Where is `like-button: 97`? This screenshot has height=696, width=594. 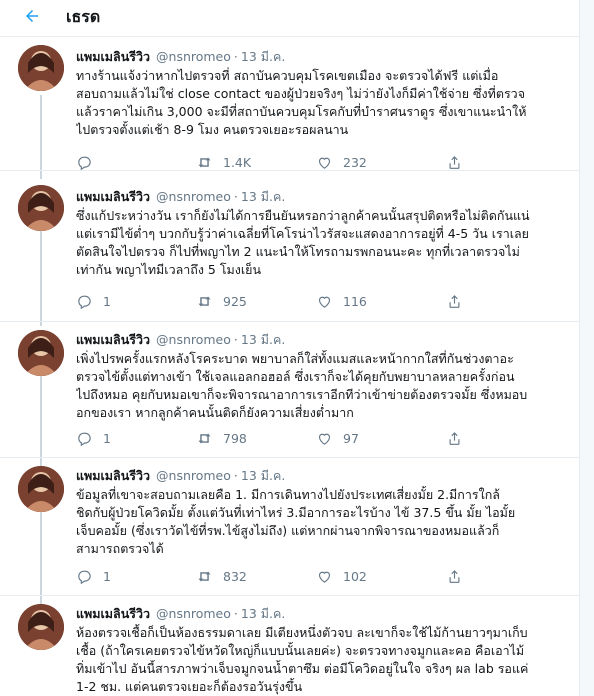 like-button: 97 is located at coordinates (337, 438).